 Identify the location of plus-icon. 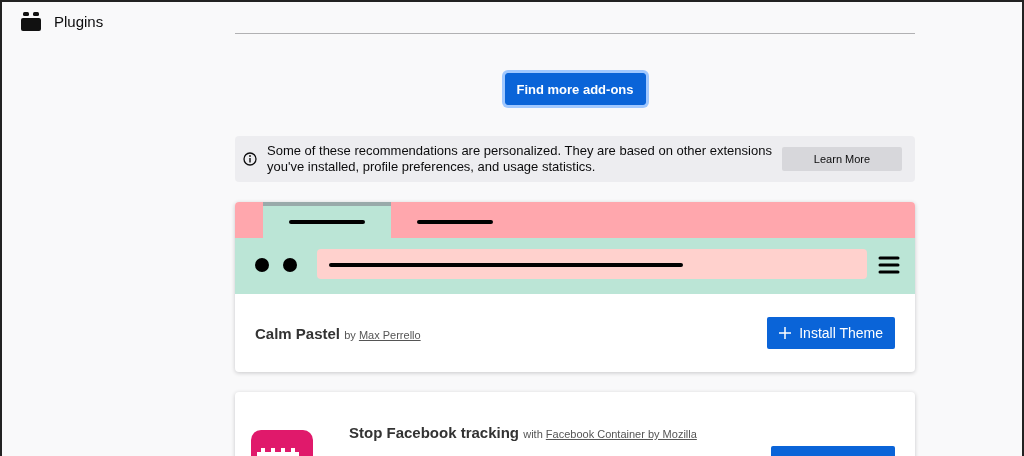
(785, 333).